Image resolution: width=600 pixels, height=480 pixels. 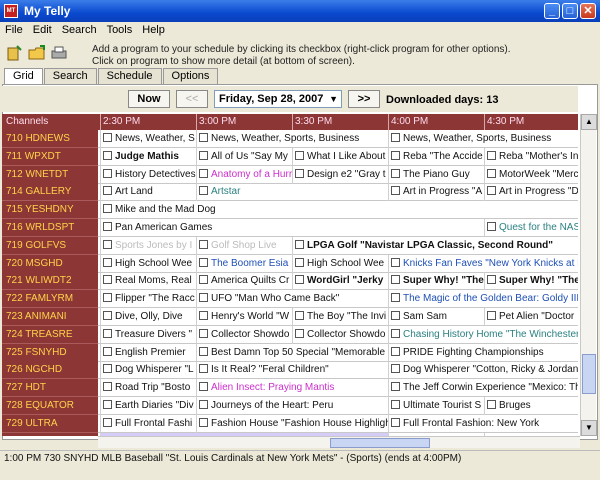 I want to click on channel-name: 725 FSNYHD, so click(x=50, y=352).